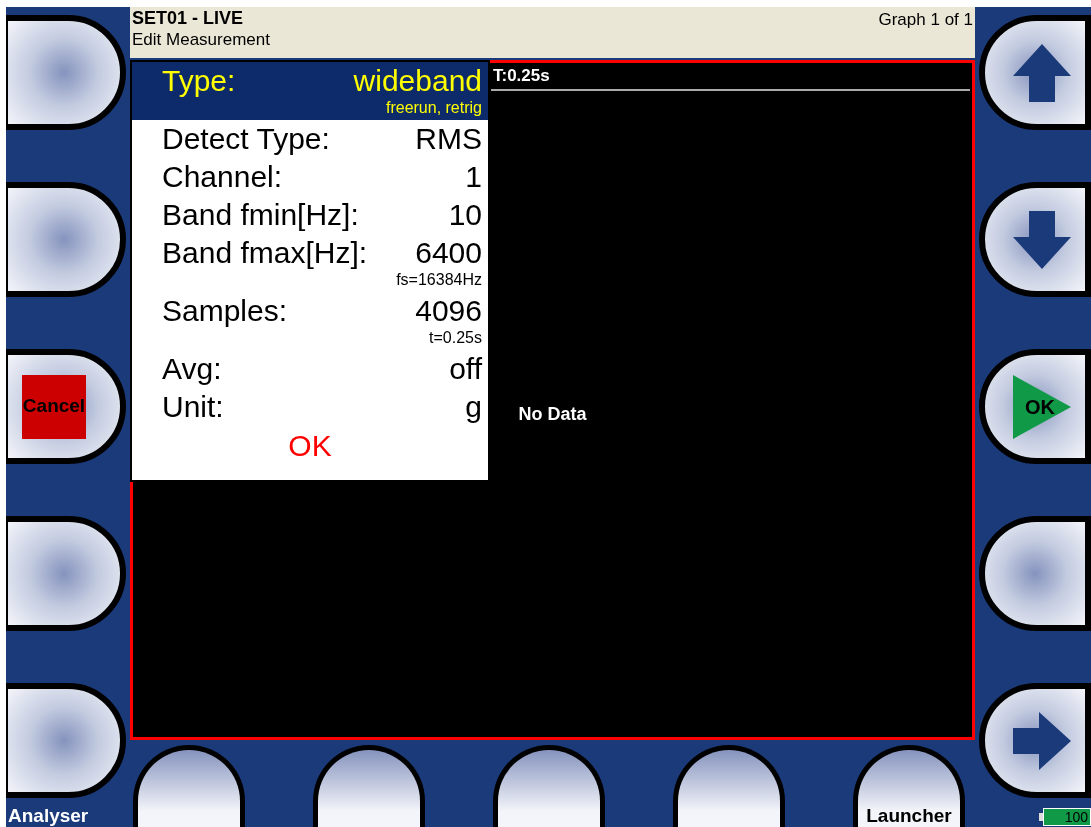 This screenshot has height=827, width=1091. Describe the element at coordinates (465, 369) in the screenshot. I see `setting-value: off` at that location.